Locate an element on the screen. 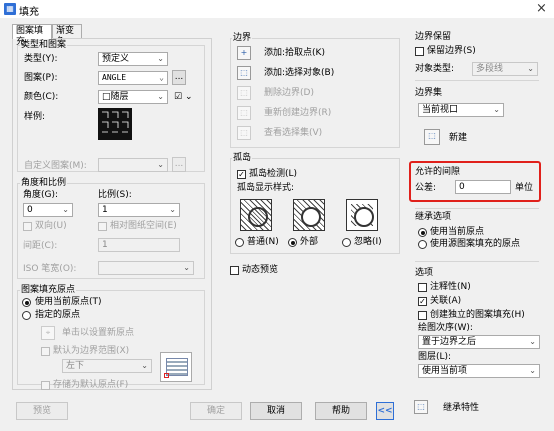 Image resolution: width=554 pixels, height=431 pixels. boundary-set-select: 当前视口 ⌄ is located at coordinates (461, 110).